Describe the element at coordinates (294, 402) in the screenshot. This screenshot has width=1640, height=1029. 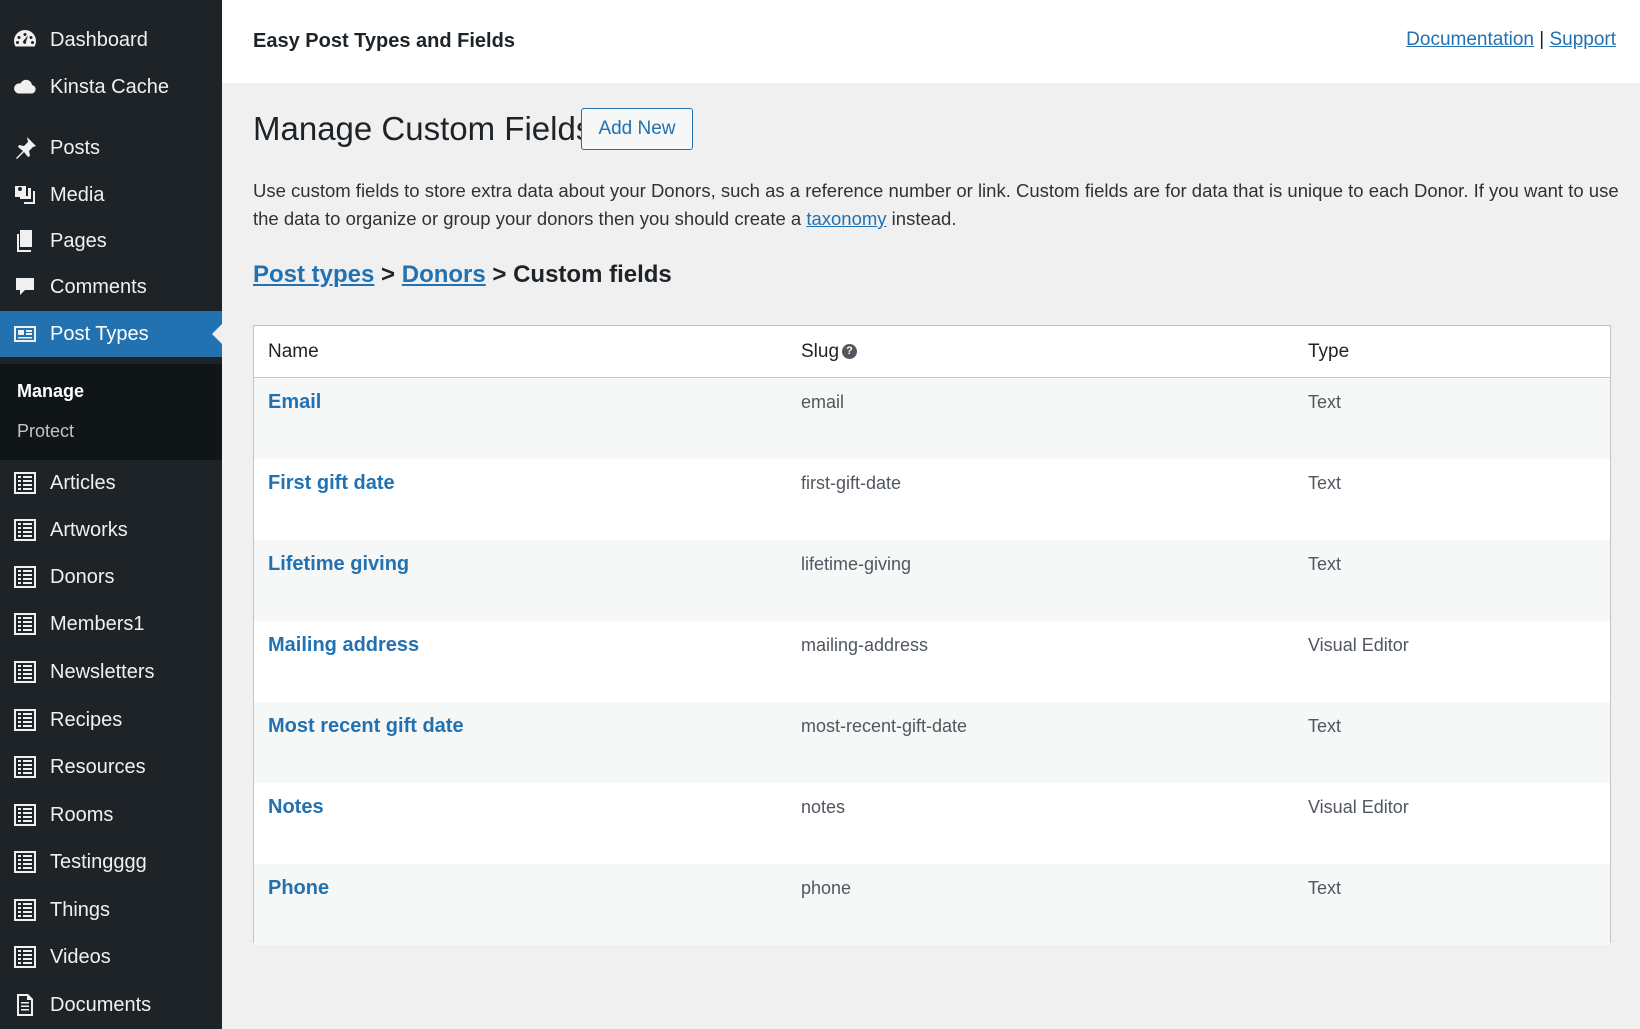
I see `field-name-link: Email` at that location.